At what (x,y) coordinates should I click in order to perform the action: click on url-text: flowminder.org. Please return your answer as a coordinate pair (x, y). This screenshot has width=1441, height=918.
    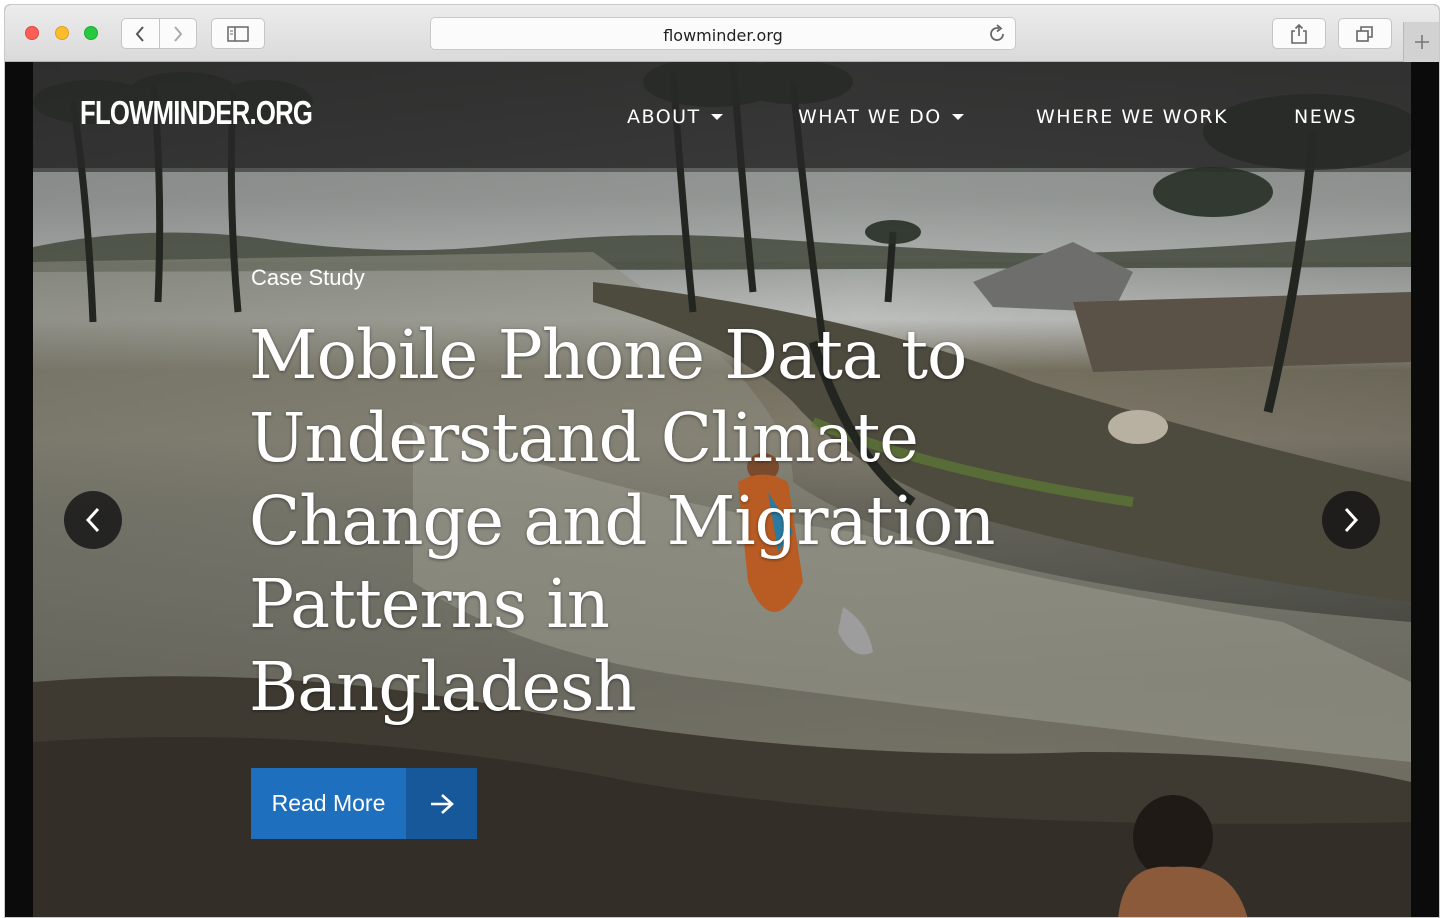
    Looking at the image, I should click on (723, 35).